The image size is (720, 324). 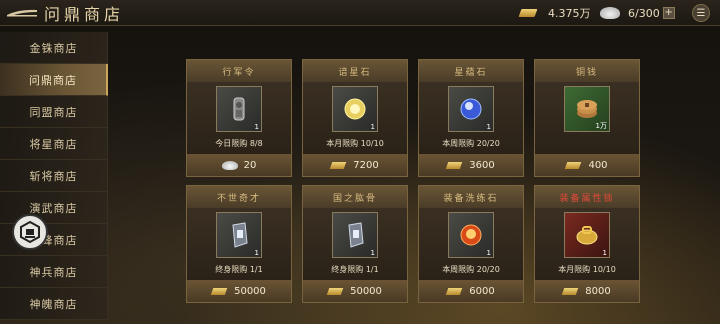 I want to click on item-name: 装备洗练石, so click(x=471, y=197).